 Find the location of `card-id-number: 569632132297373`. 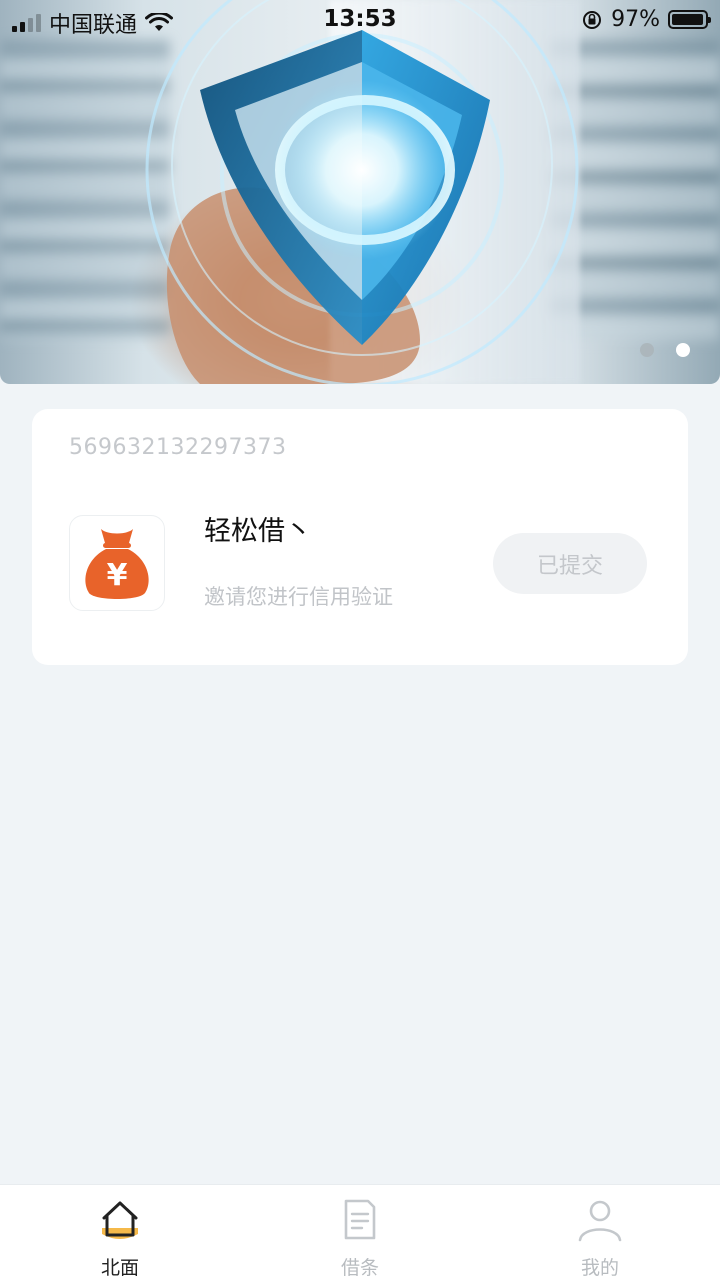

card-id-number: 569632132297373 is located at coordinates (178, 447).